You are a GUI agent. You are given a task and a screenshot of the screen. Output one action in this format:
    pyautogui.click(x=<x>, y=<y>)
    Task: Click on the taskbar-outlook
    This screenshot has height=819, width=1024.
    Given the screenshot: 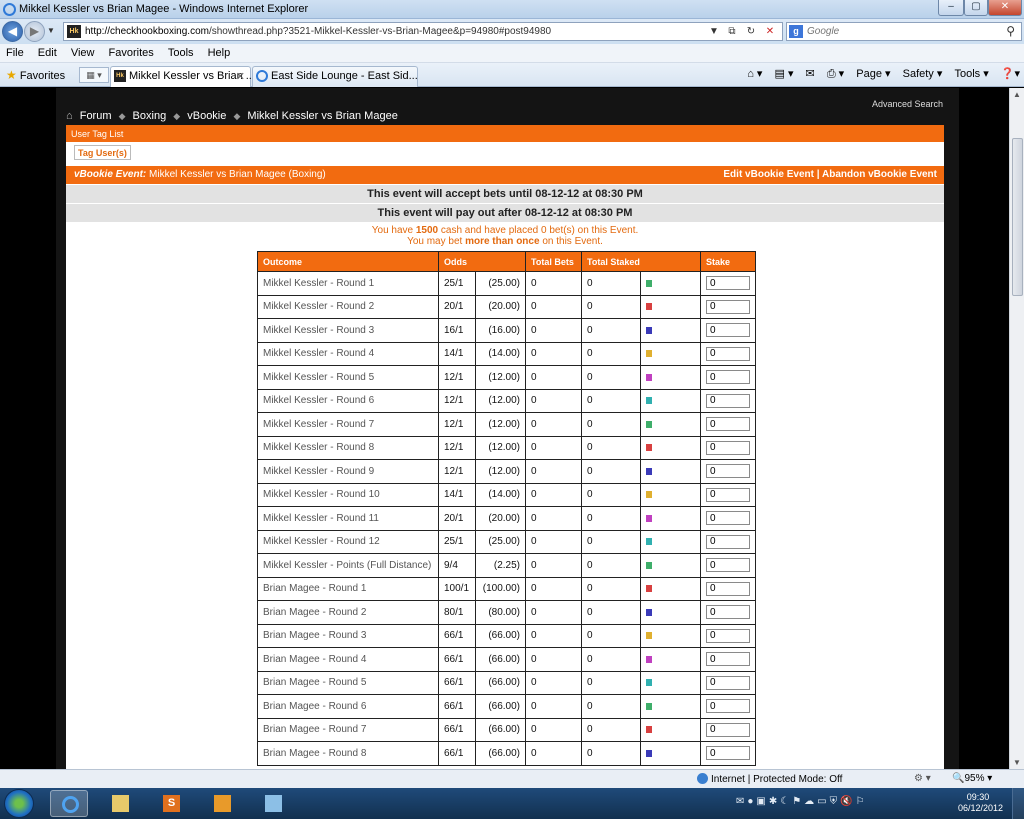 What is the action you would take?
    pyautogui.click(x=222, y=803)
    